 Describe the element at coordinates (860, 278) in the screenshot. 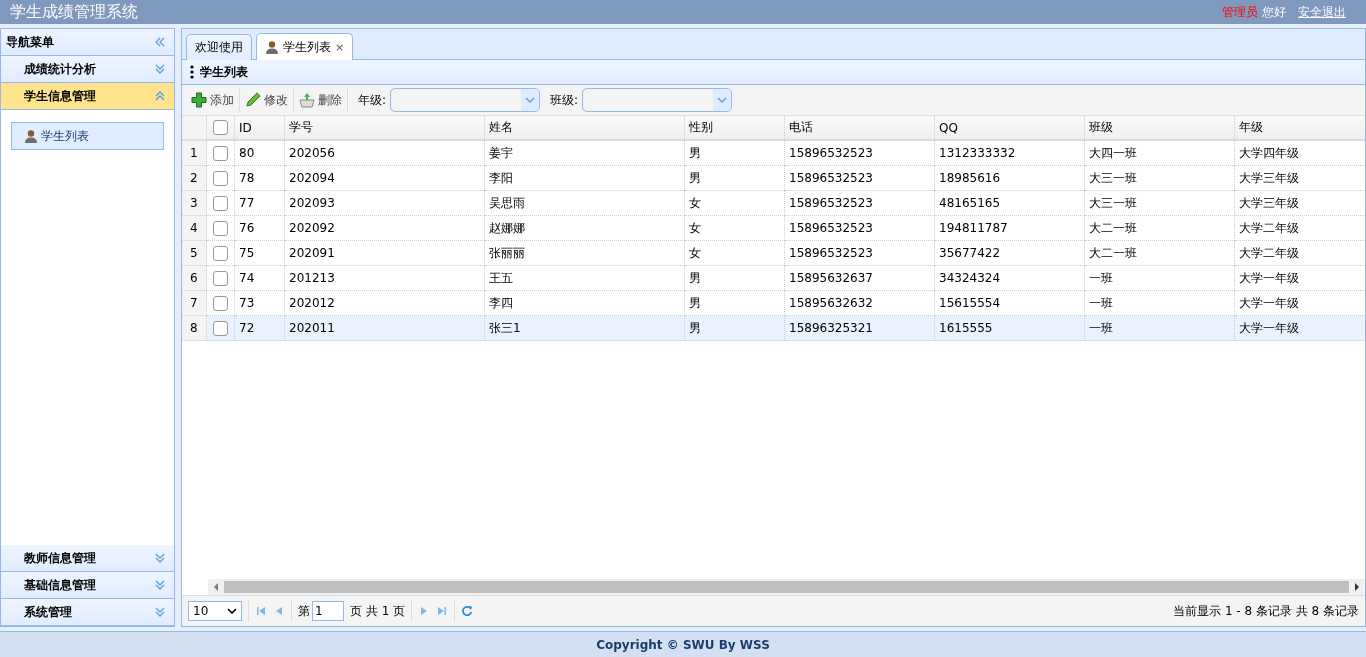

I see `table-cell: 15895632637` at that location.